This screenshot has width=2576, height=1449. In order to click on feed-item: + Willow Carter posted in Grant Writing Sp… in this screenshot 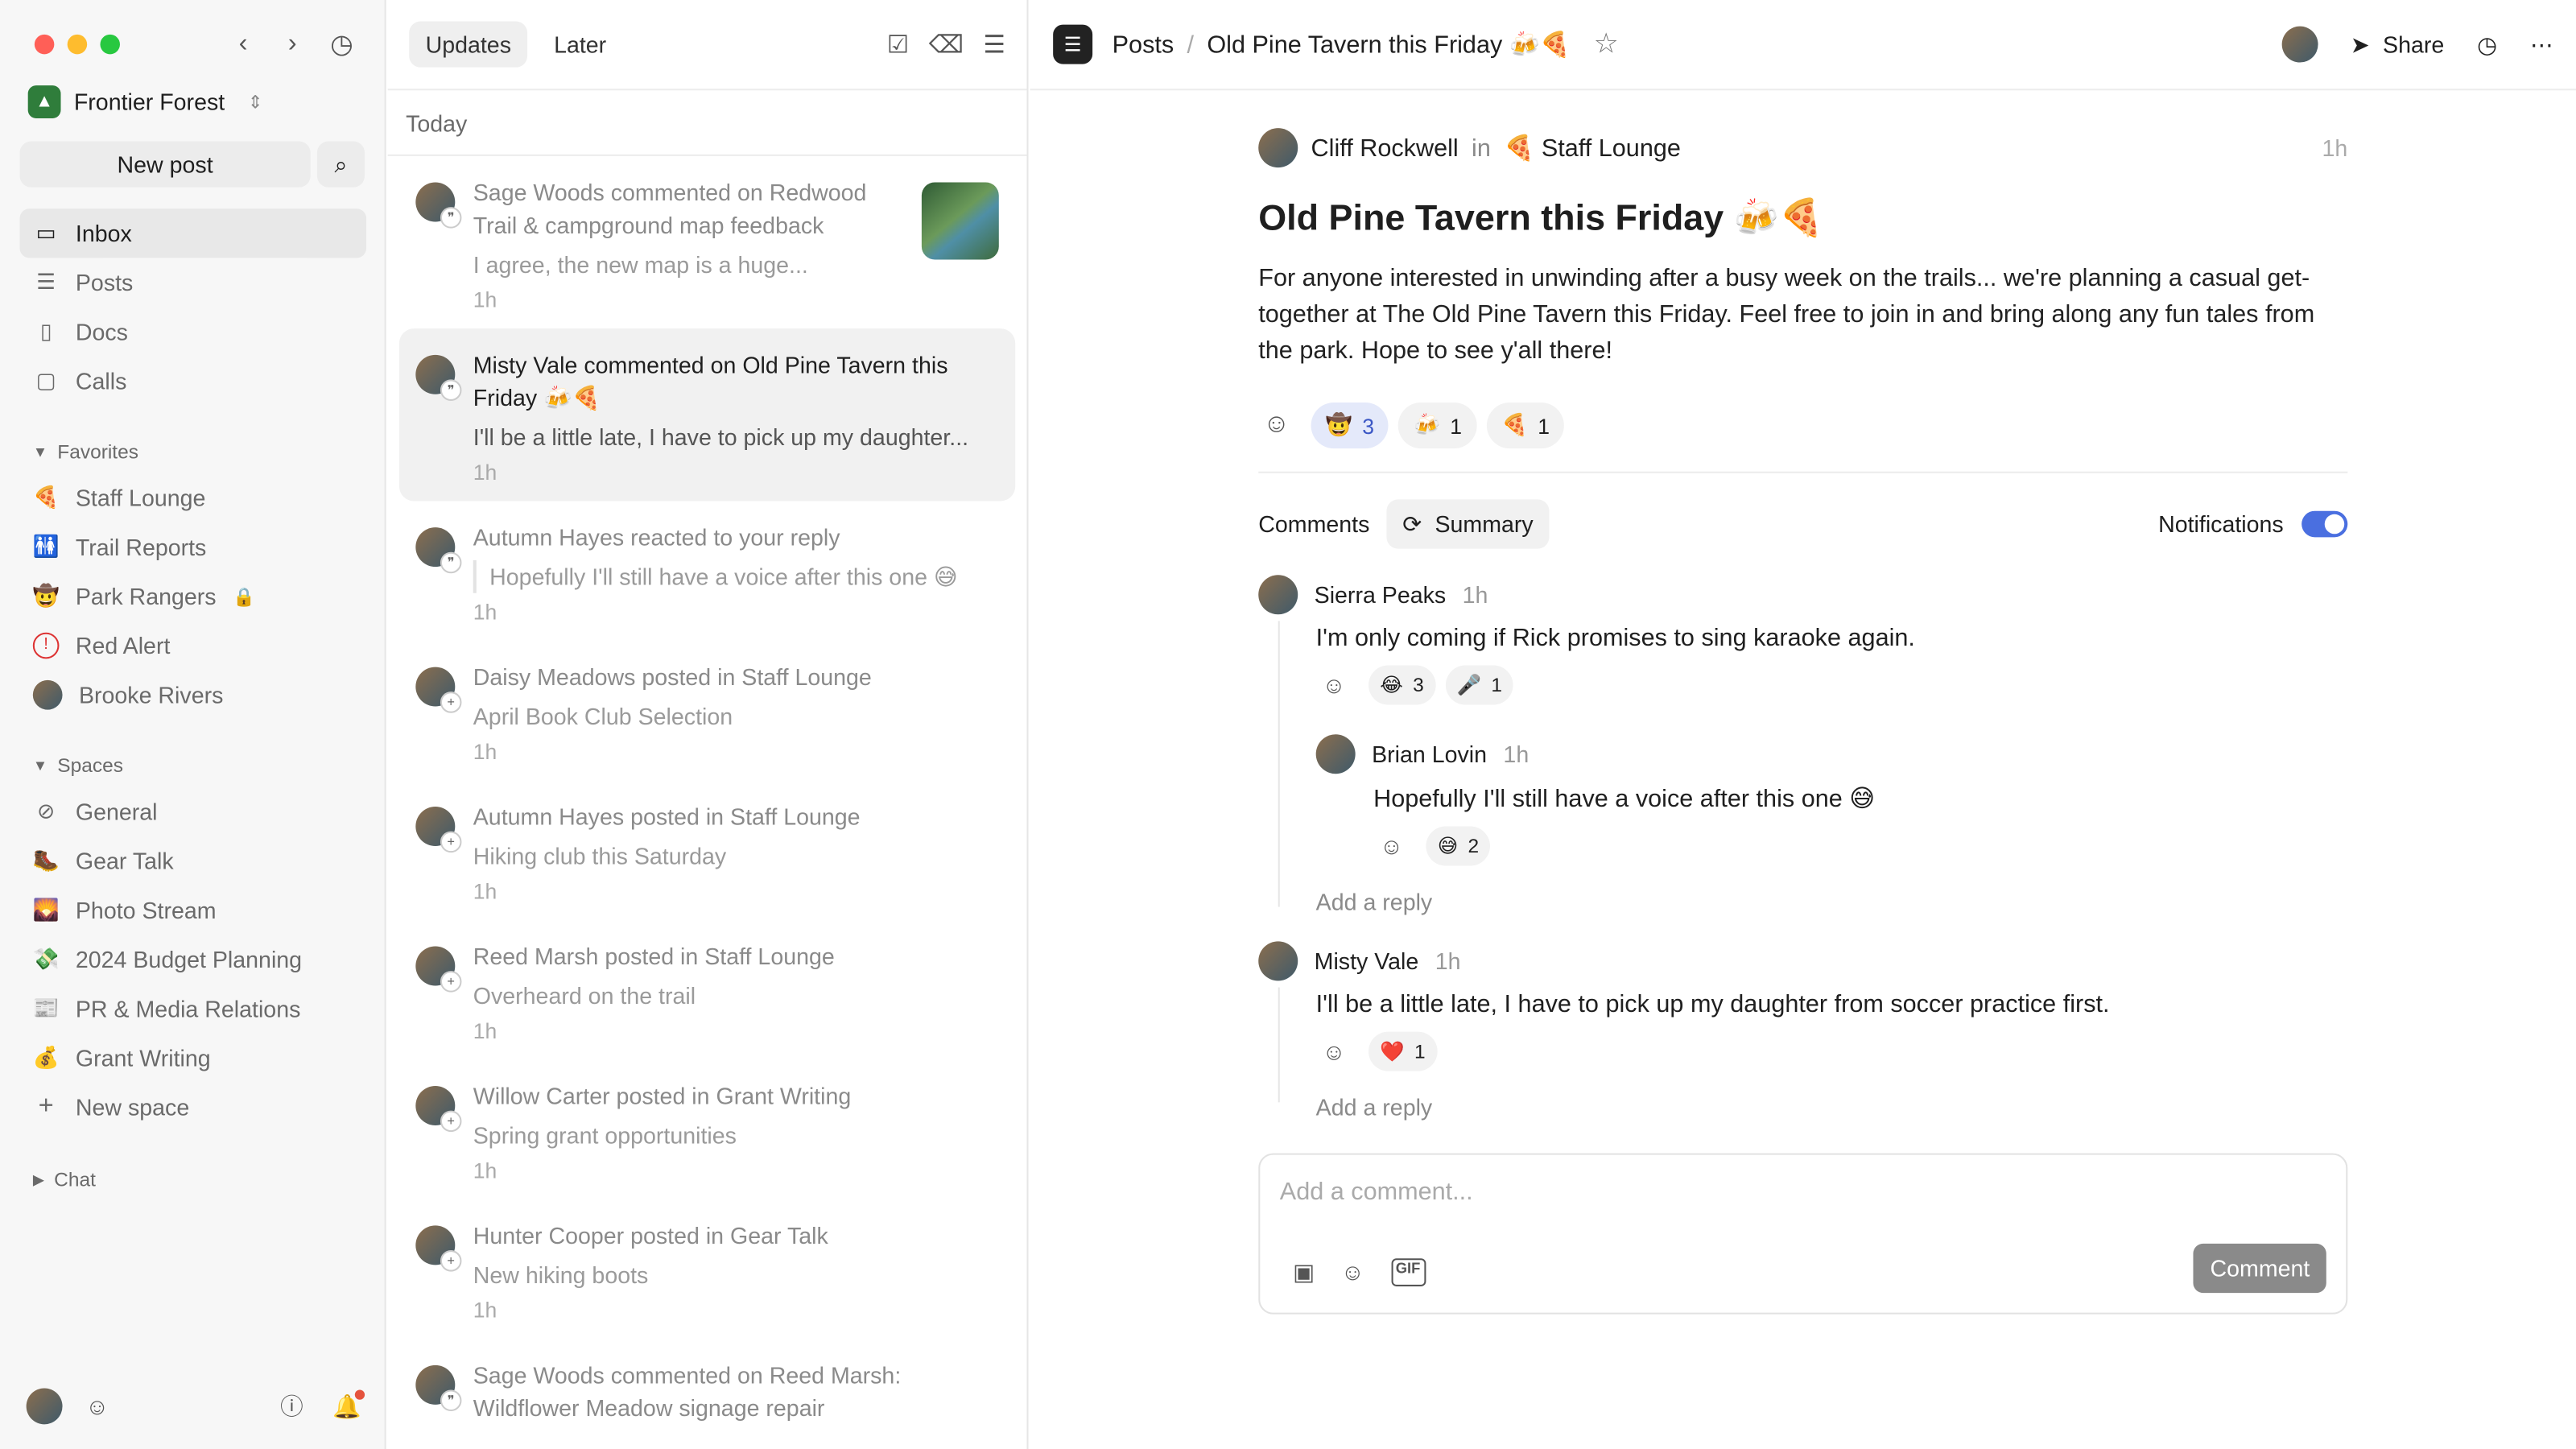, I will do `click(707, 1129)`.